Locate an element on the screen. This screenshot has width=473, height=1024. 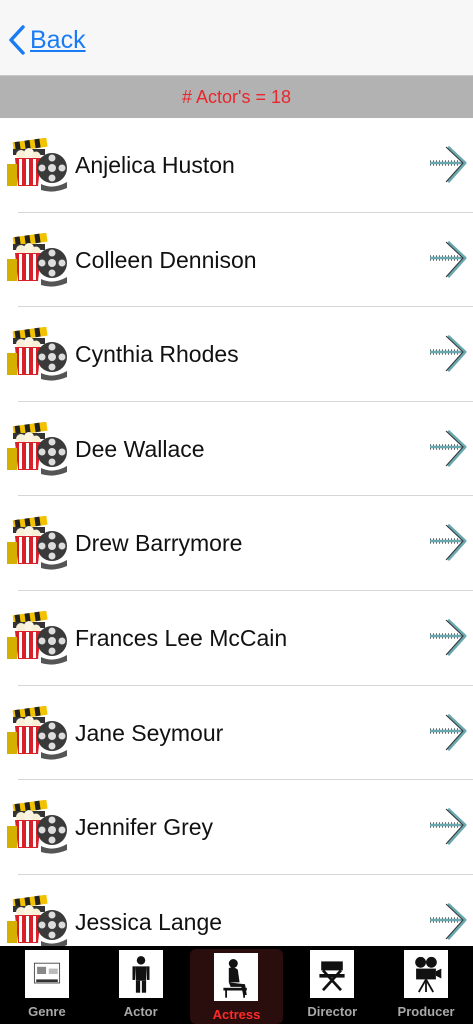
list-item: Colleen Dennison is located at coordinates (236, 260).